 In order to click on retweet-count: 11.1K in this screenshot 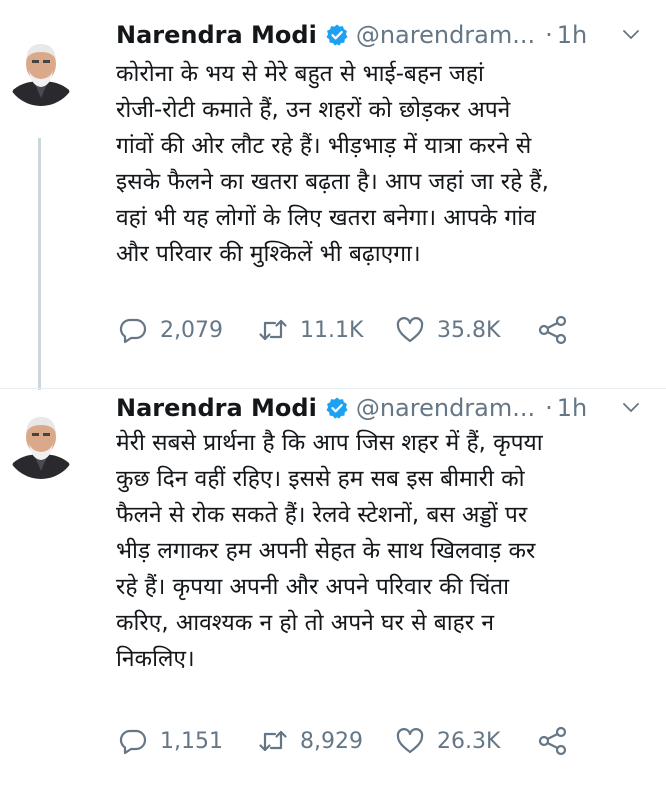, I will do `click(332, 330)`.